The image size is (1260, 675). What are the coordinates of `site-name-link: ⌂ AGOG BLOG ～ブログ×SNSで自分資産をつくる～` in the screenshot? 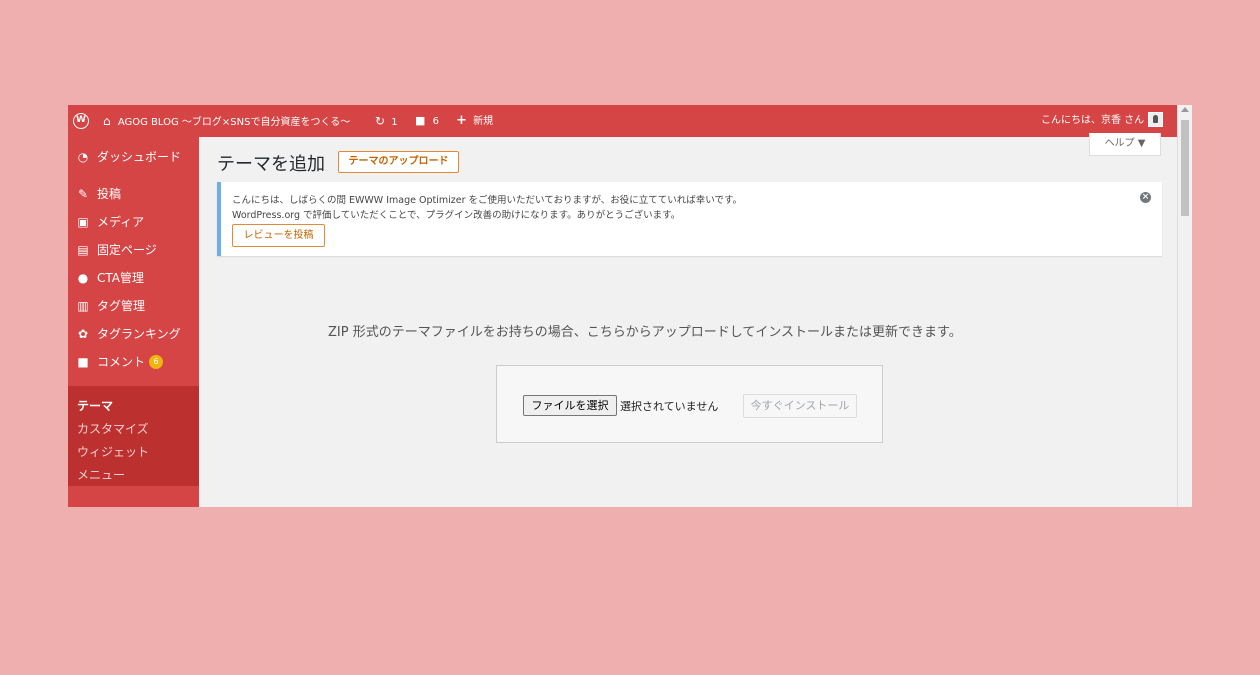 It's located at (226, 121).